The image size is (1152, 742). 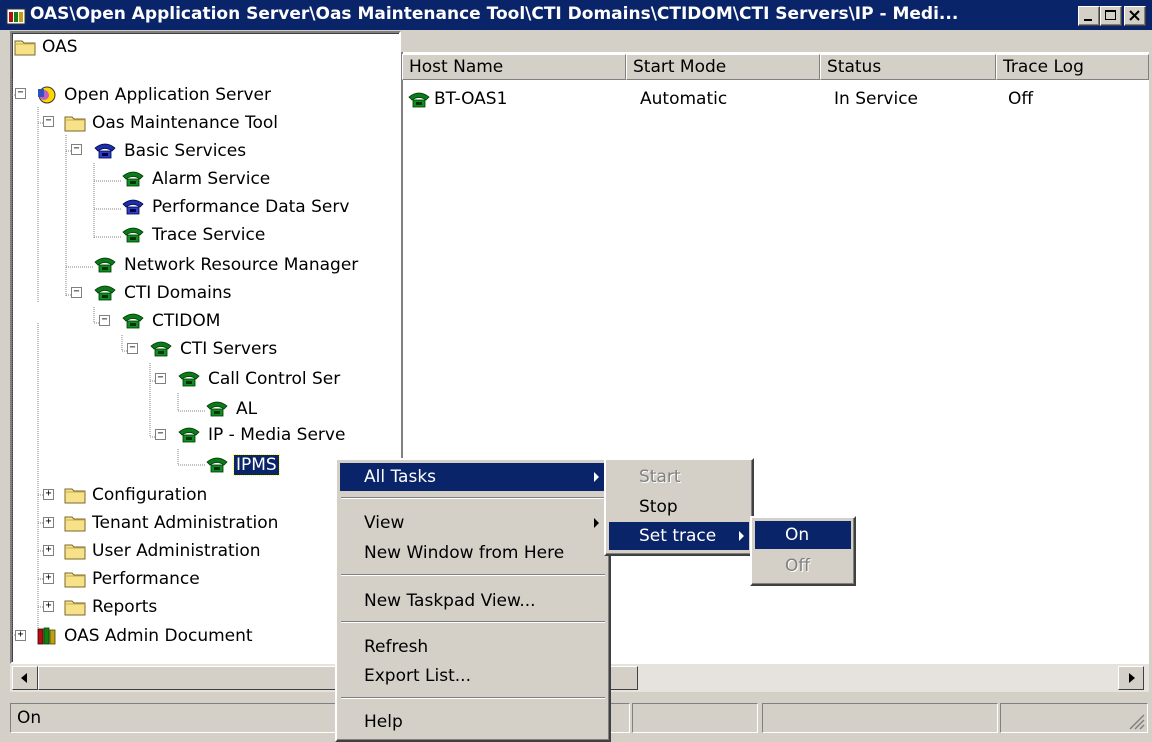 I want to click on minimize-icon, so click(x=1088, y=20).